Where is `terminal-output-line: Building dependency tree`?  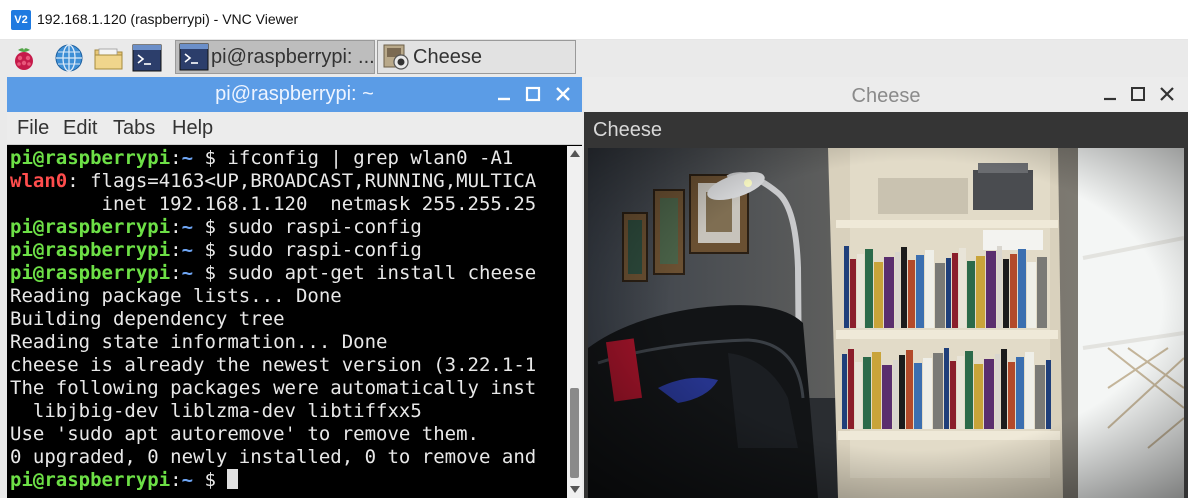
terminal-output-line: Building dependency tree is located at coordinates (147, 319).